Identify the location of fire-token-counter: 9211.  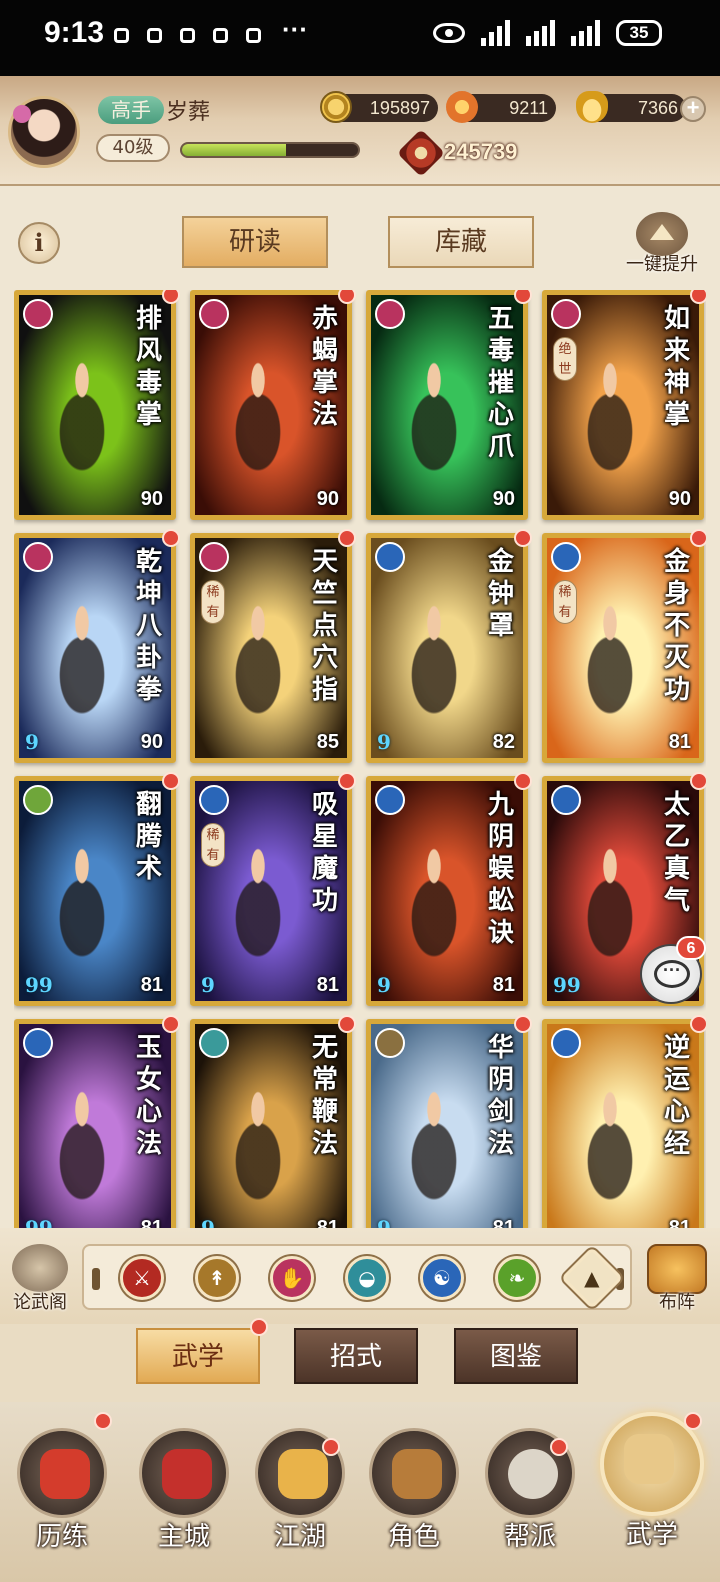
(501, 107).